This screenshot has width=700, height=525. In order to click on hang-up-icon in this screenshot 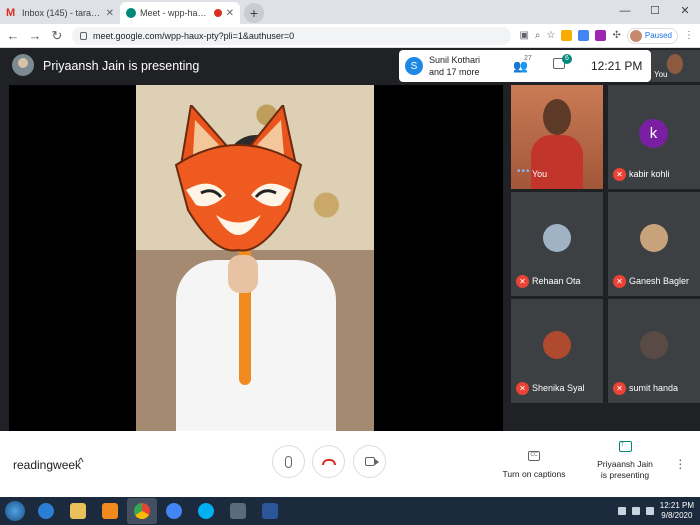, I will do `click(328, 461)`.